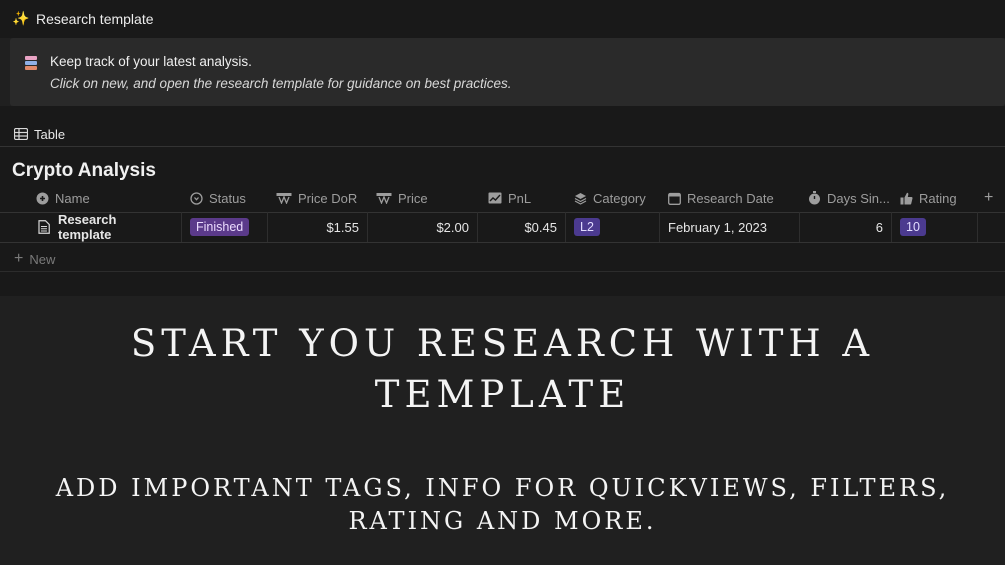 The width and height of the screenshot is (1005, 565). I want to click on new-row-button: + New, so click(34, 259).